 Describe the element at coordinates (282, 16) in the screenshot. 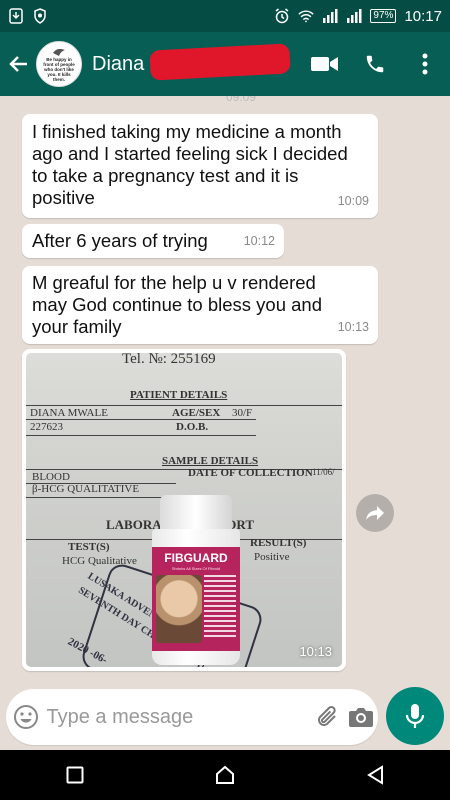

I see `alarm-icon` at that location.